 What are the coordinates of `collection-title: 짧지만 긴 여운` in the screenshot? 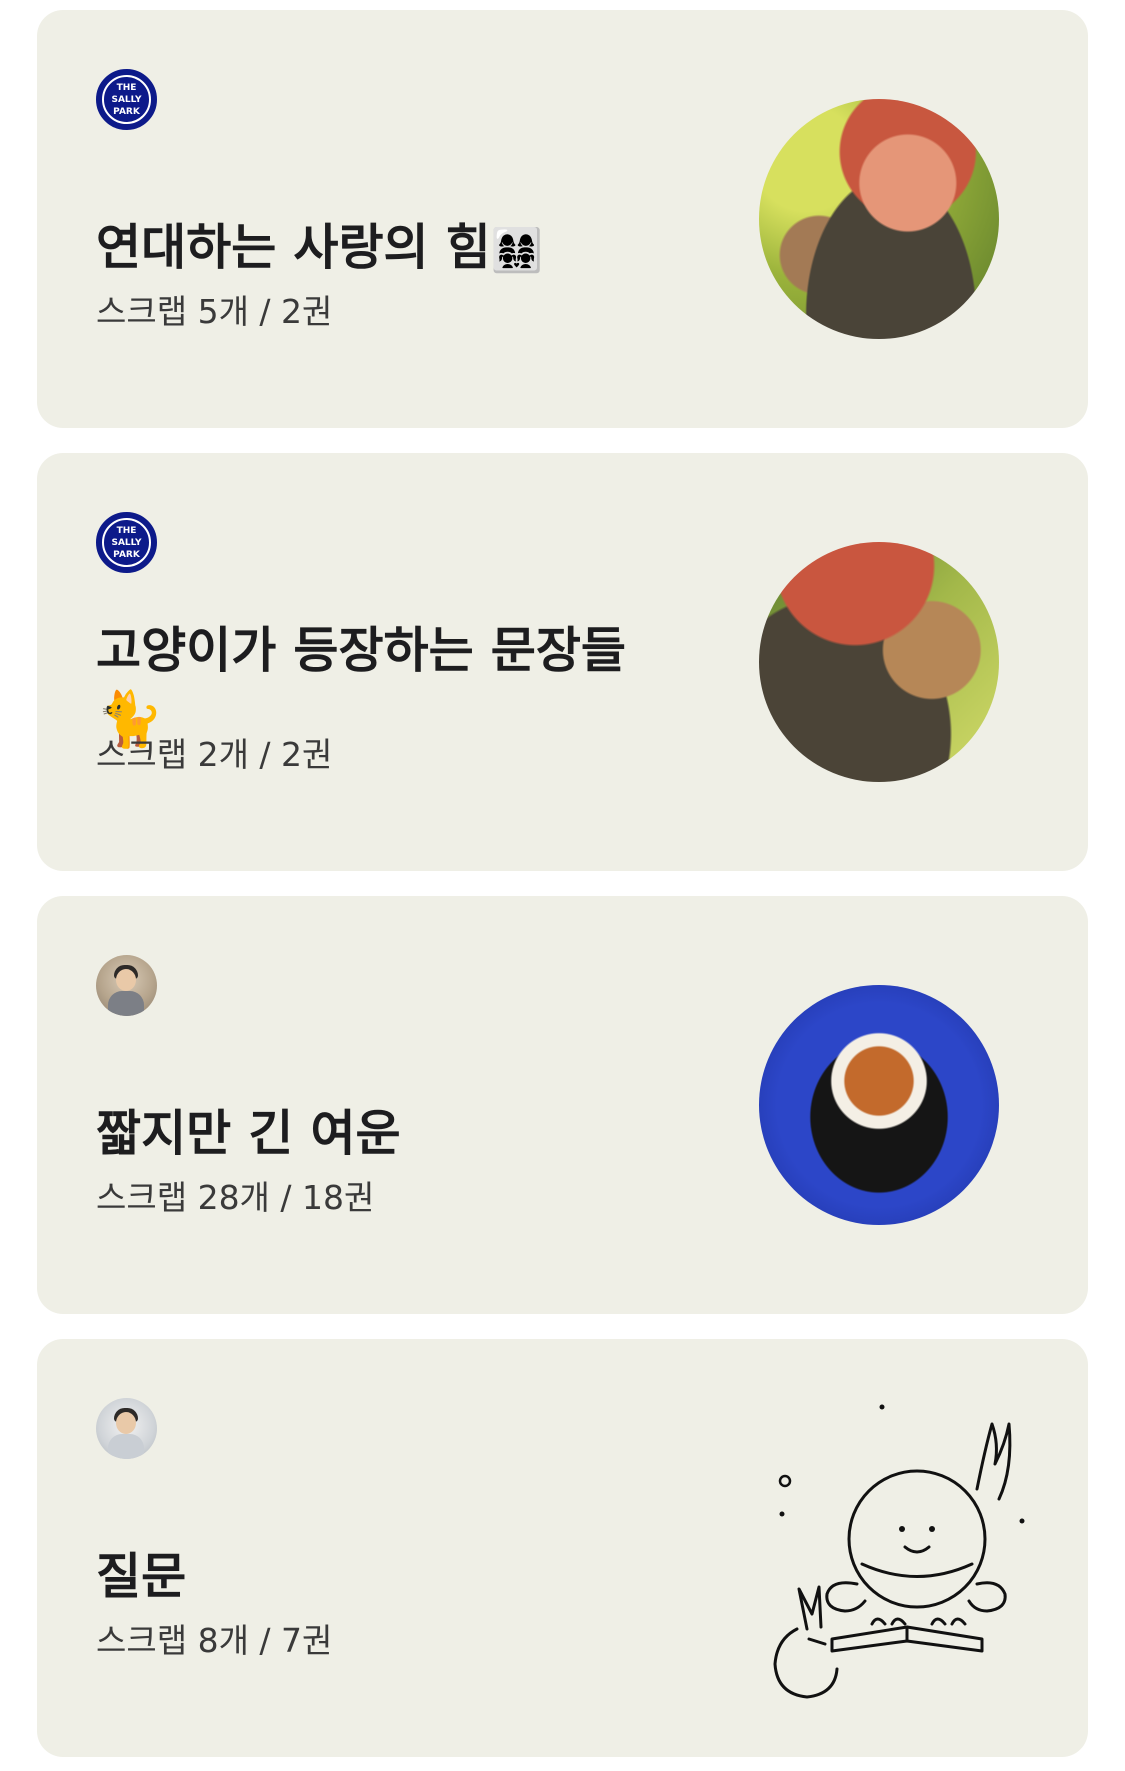 It's located at (396, 1134).